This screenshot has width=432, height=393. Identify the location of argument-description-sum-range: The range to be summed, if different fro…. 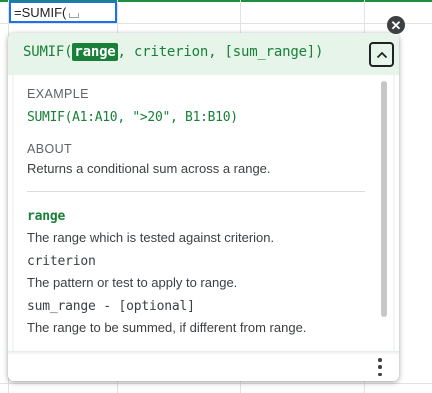
(167, 327).